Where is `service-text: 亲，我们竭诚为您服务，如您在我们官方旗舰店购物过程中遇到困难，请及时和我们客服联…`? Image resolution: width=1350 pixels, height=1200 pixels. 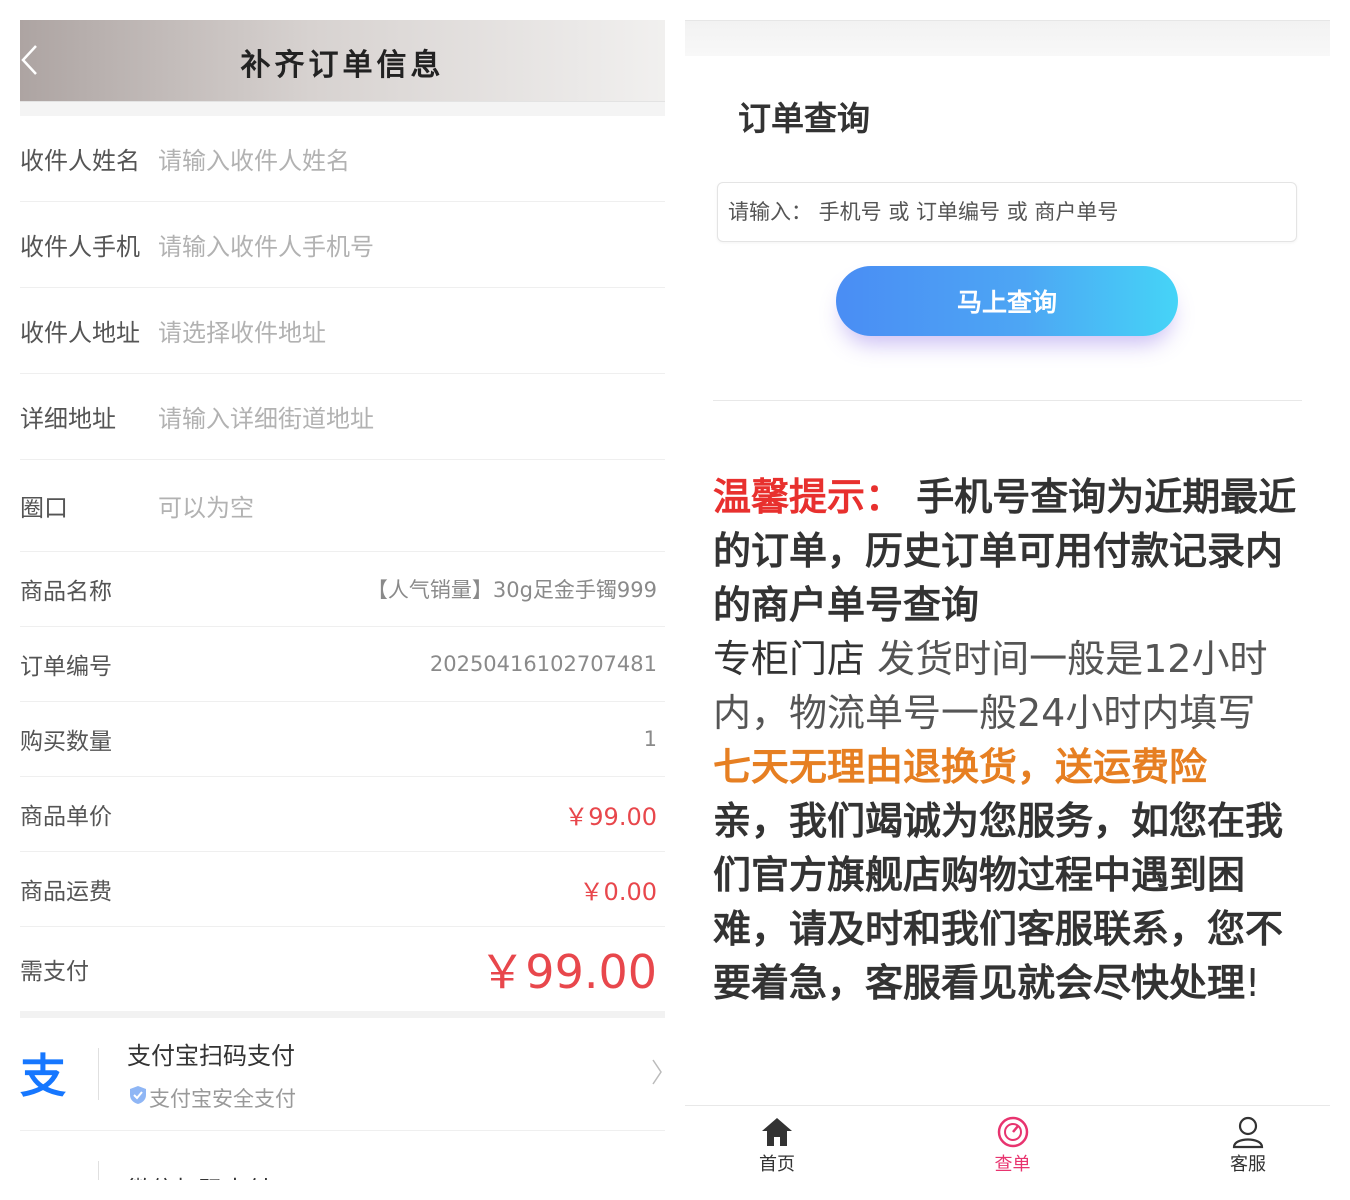
service-text: 亲，我们竭诚为您服务，如您在我们官方旗舰店购物过程中遇到困难，请及时和我们客服联… is located at coordinates (998, 902).